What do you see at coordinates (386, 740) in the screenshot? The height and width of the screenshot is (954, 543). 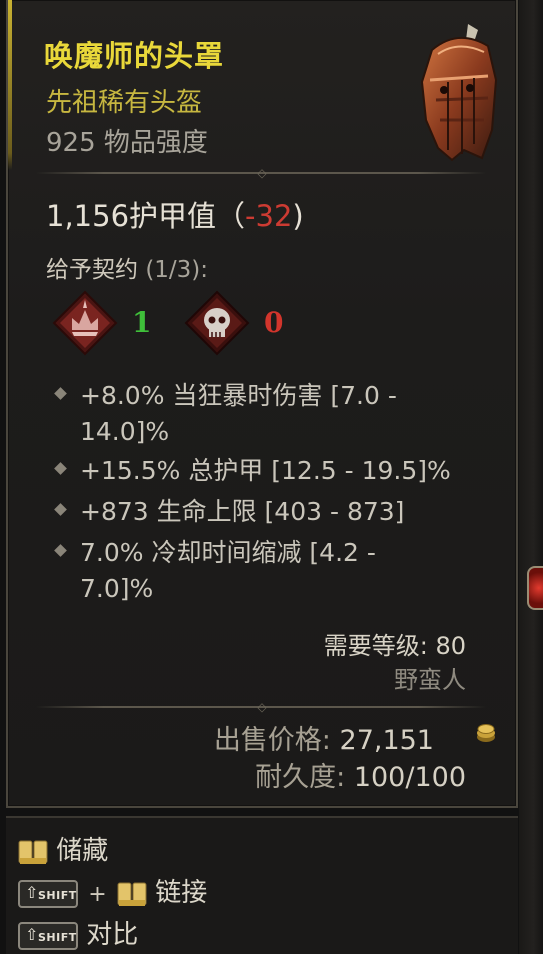 I see `sell-value: 27,151` at bounding box center [386, 740].